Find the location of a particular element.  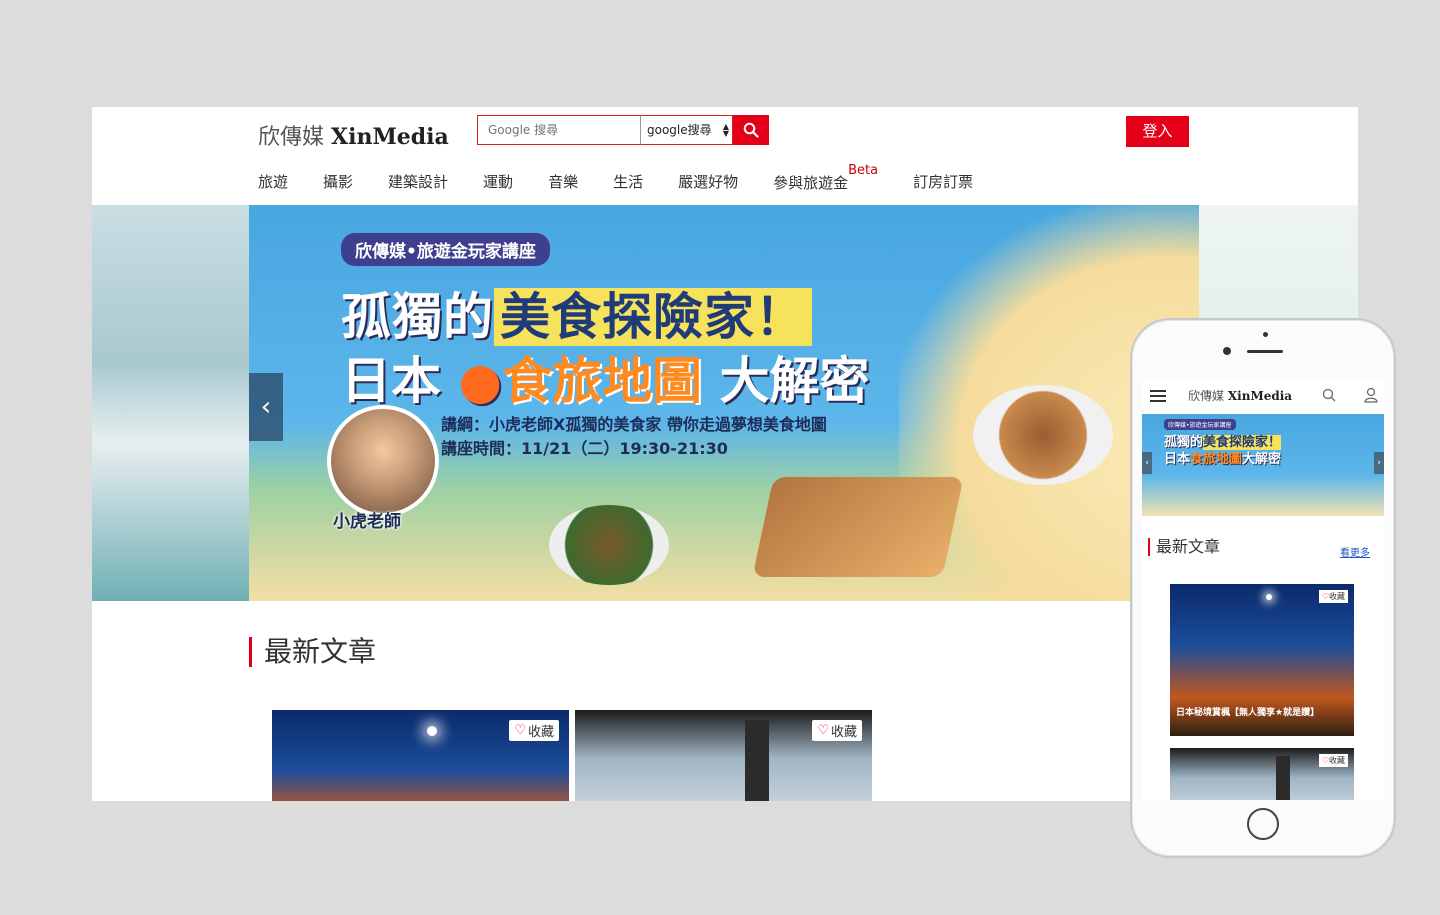

mobile-header: 欣傳媒 XinMedia is located at coordinates (1263, 396).